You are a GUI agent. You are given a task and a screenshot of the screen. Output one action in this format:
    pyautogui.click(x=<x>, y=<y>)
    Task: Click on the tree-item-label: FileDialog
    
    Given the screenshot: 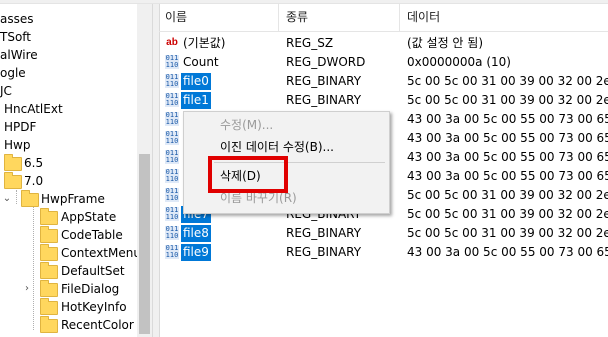 What is the action you would take?
    pyautogui.click(x=90, y=289)
    